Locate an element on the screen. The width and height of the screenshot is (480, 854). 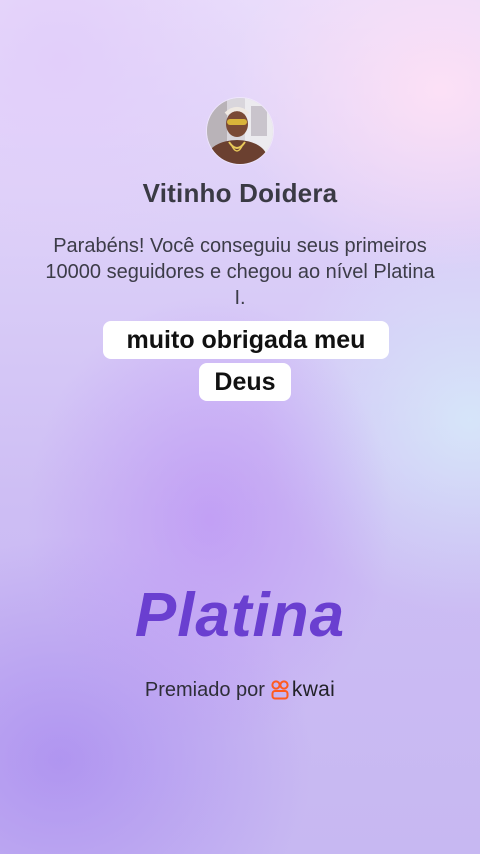
caption-line-1: muito obrigada meu is located at coordinates (246, 340).